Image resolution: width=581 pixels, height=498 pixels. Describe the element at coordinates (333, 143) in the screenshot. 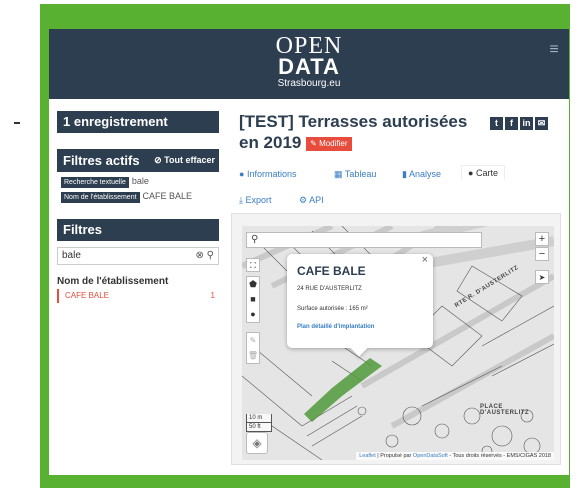

I see `edit-label: Modifier` at that location.